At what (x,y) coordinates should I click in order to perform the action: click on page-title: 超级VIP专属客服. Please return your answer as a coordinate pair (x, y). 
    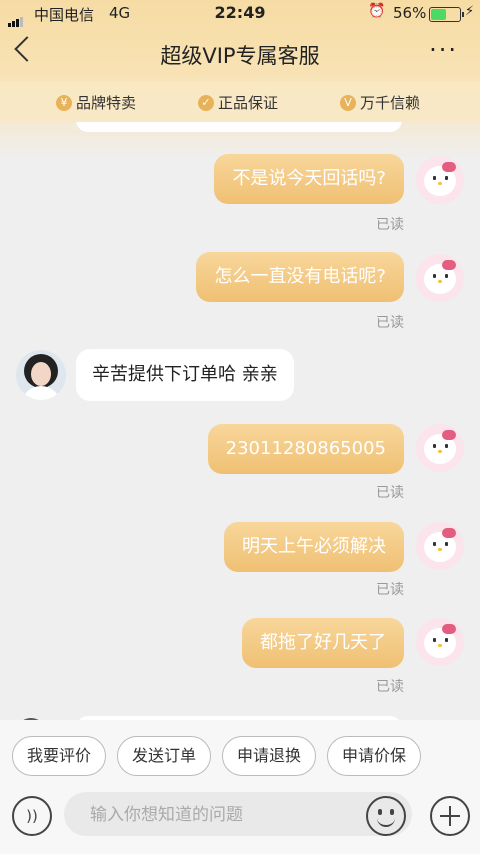
    Looking at the image, I should click on (240, 56).